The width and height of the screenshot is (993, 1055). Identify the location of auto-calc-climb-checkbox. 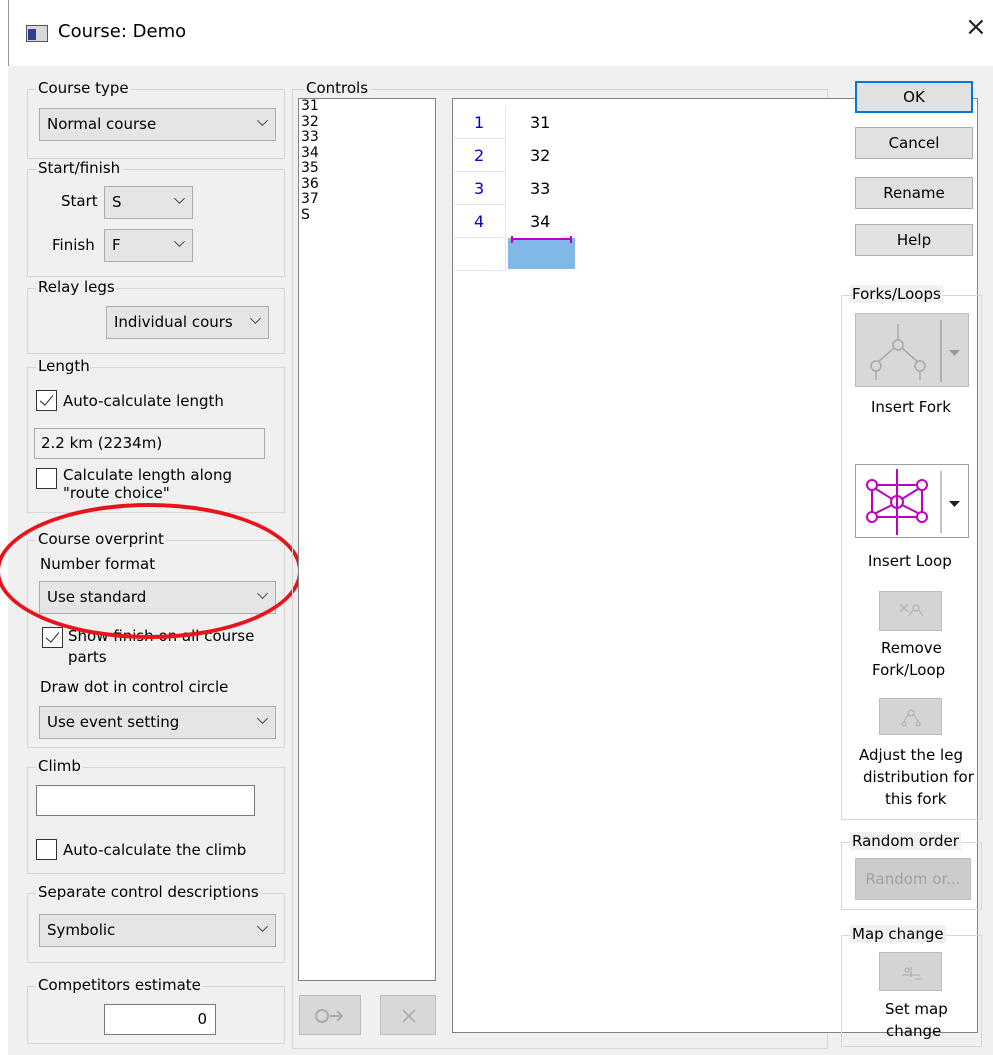
(46, 849).